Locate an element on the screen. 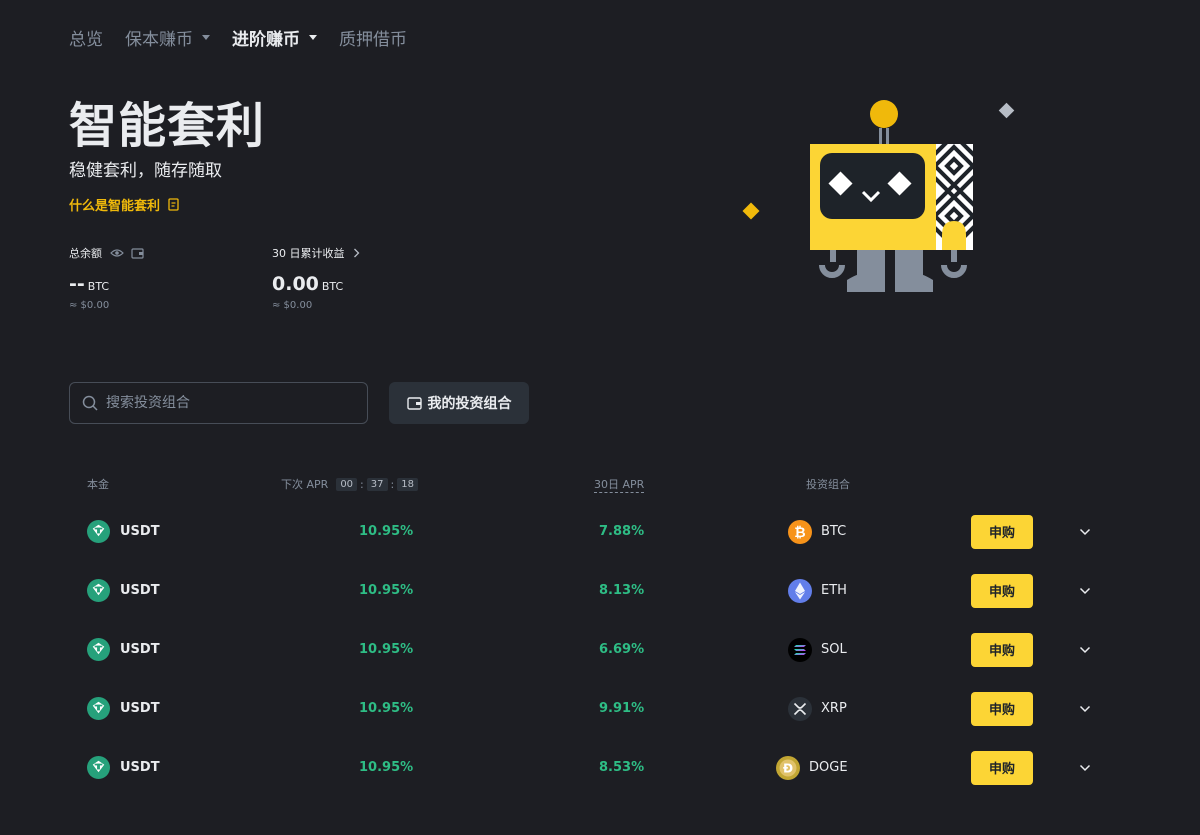 Image resolution: width=1200 pixels, height=835 pixels. header-next-apr: 下次 APR 00: 37: 18 is located at coordinates (349, 484).